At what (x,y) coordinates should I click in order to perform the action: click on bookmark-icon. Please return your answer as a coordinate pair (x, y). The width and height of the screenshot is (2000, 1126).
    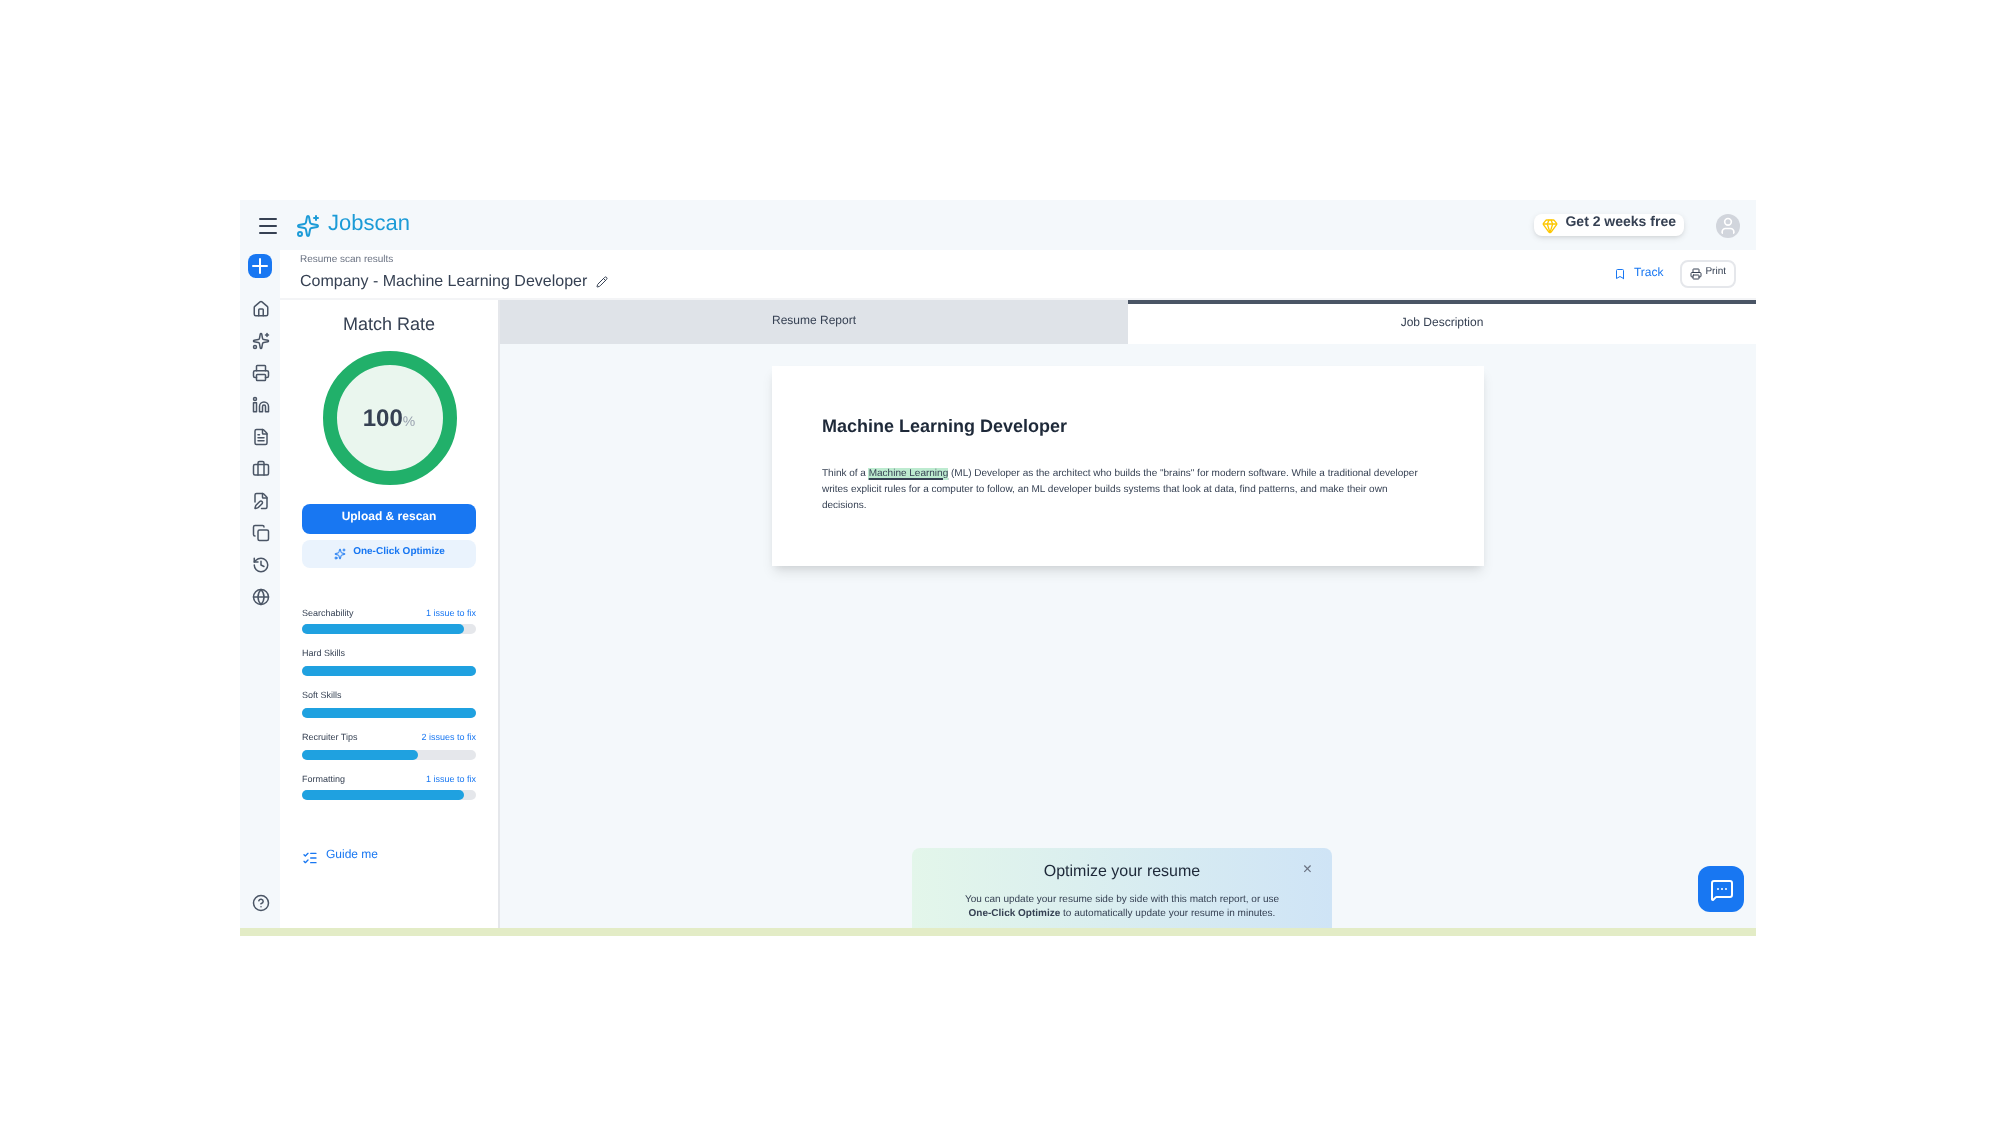
    Looking at the image, I should click on (1619, 274).